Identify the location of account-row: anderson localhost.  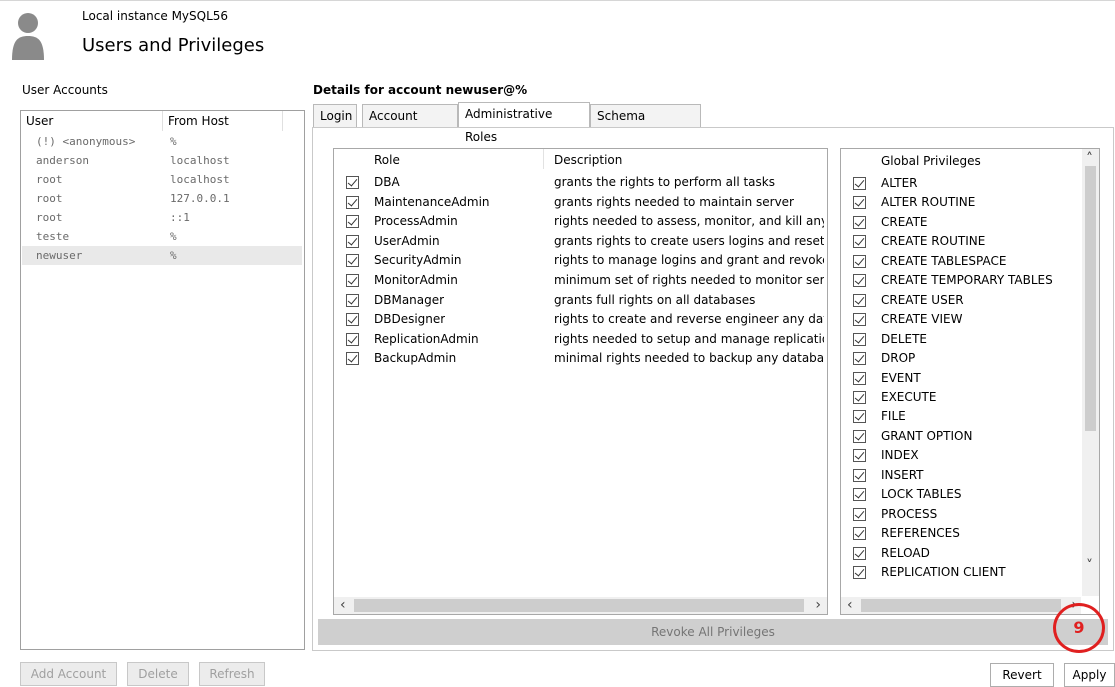
(162, 160).